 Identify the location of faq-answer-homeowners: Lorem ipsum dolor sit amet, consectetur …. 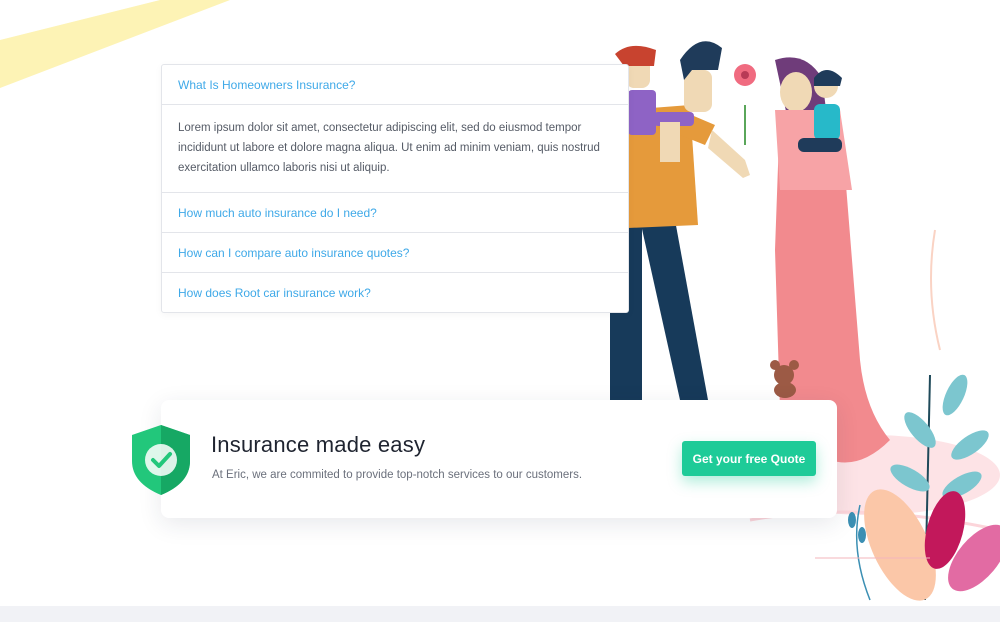
(395, 149).